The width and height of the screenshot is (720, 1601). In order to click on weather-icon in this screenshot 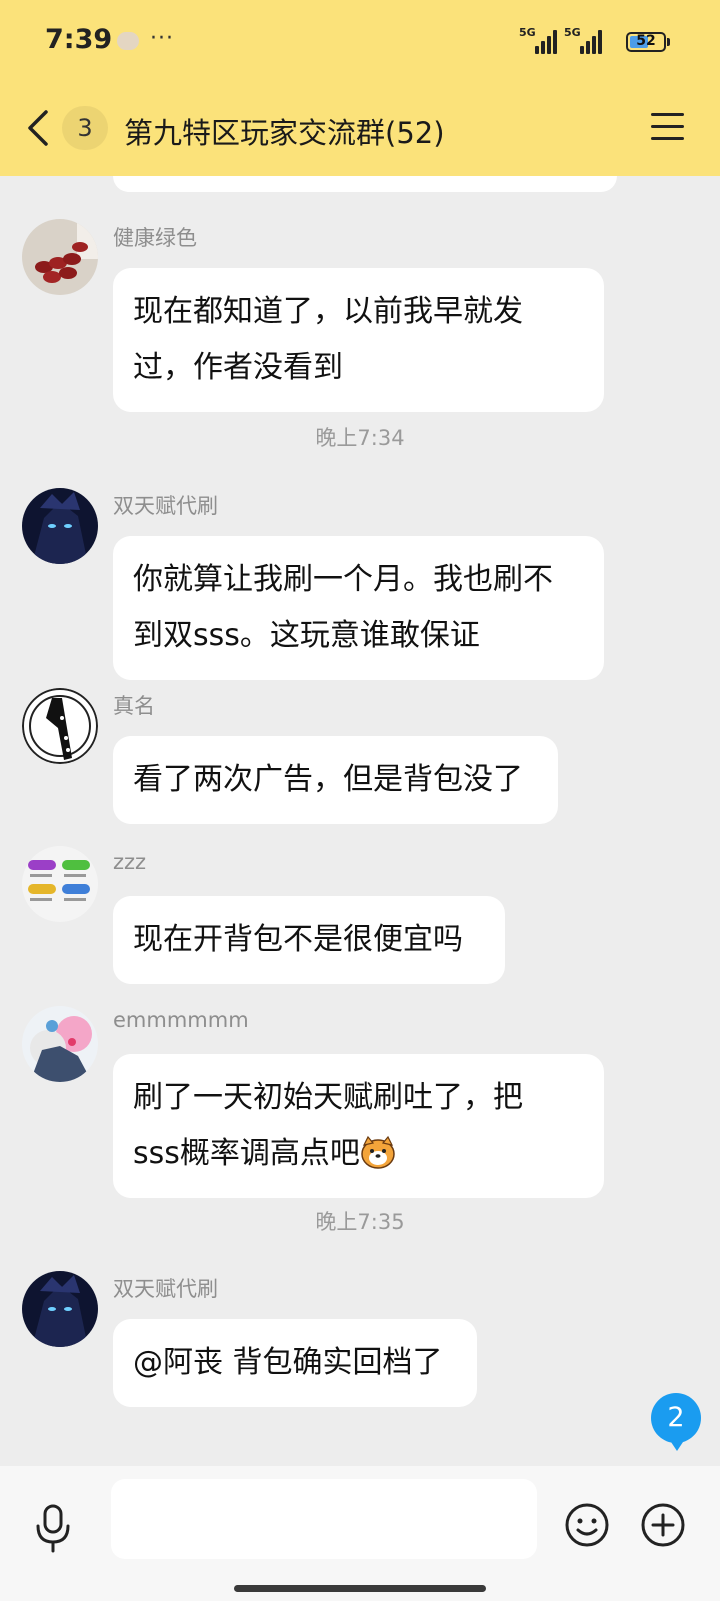, I will do `click(128, 41)`.